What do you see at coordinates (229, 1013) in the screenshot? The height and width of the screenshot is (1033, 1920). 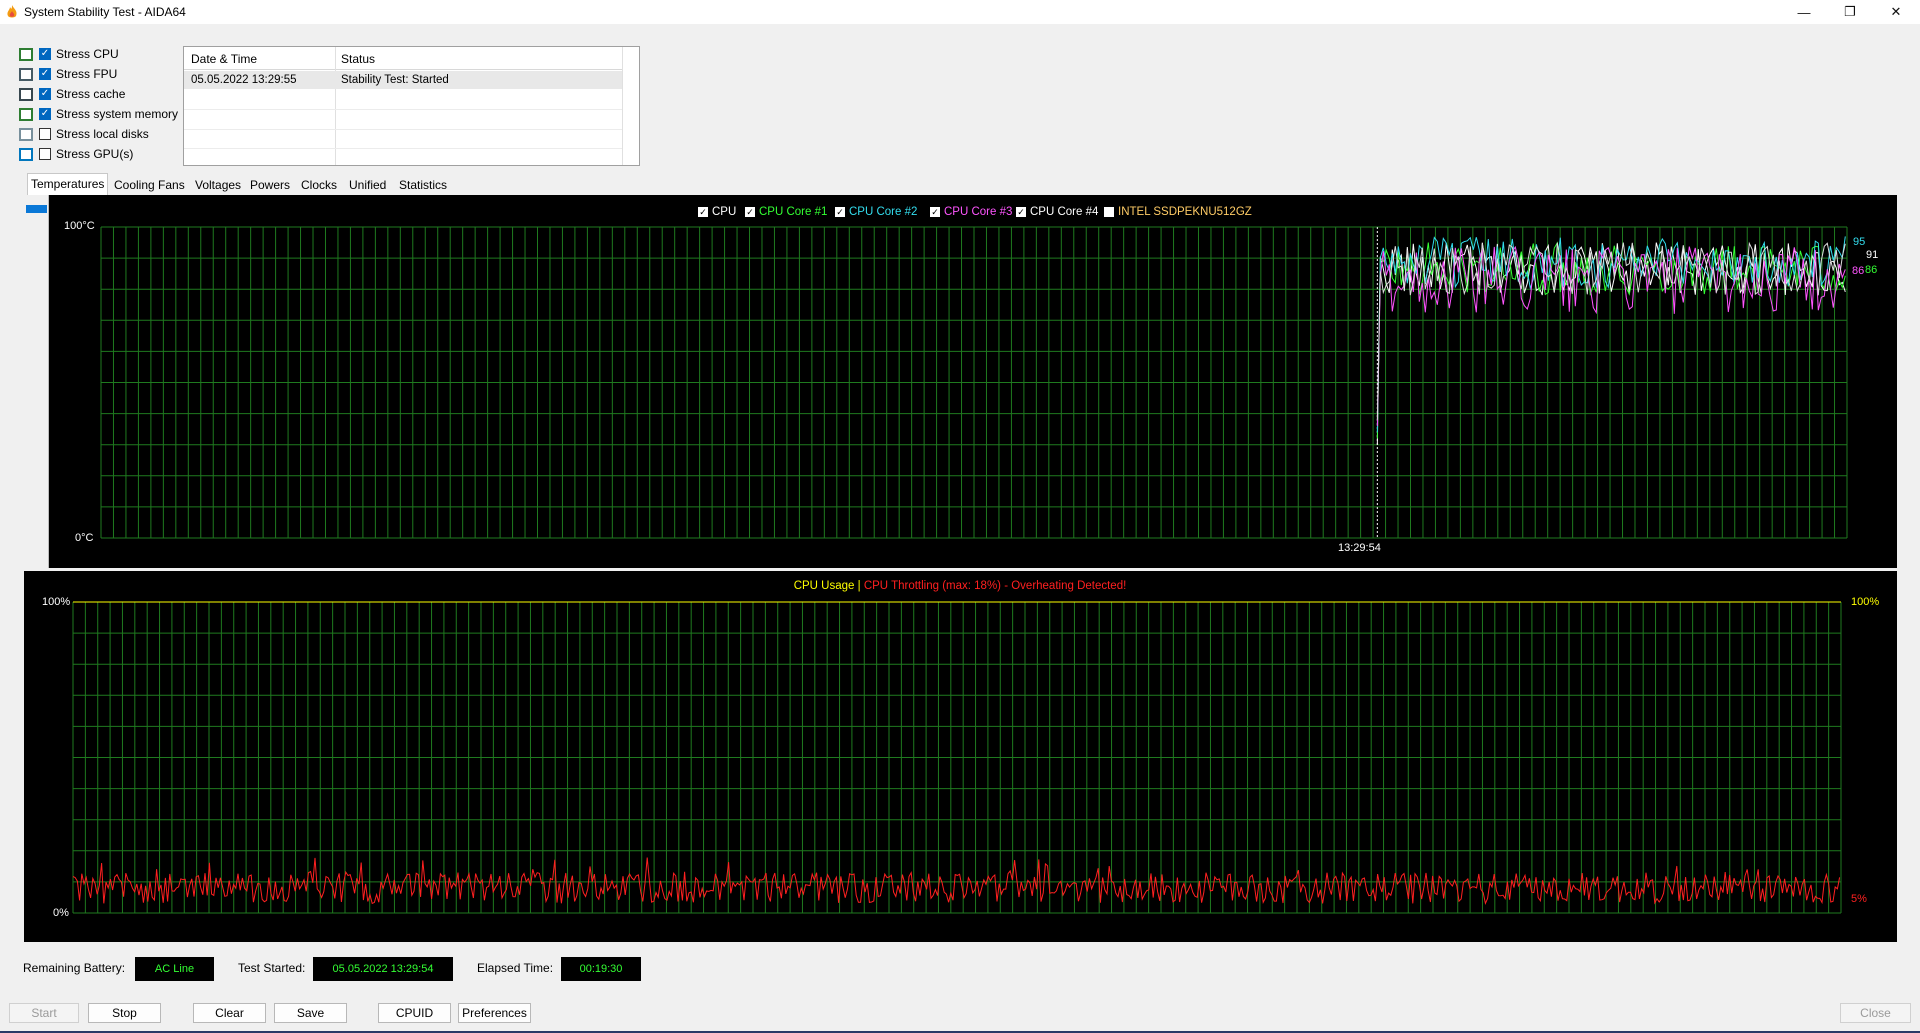 I see `clear-button: Clear` at bounding box center [229, 1013].